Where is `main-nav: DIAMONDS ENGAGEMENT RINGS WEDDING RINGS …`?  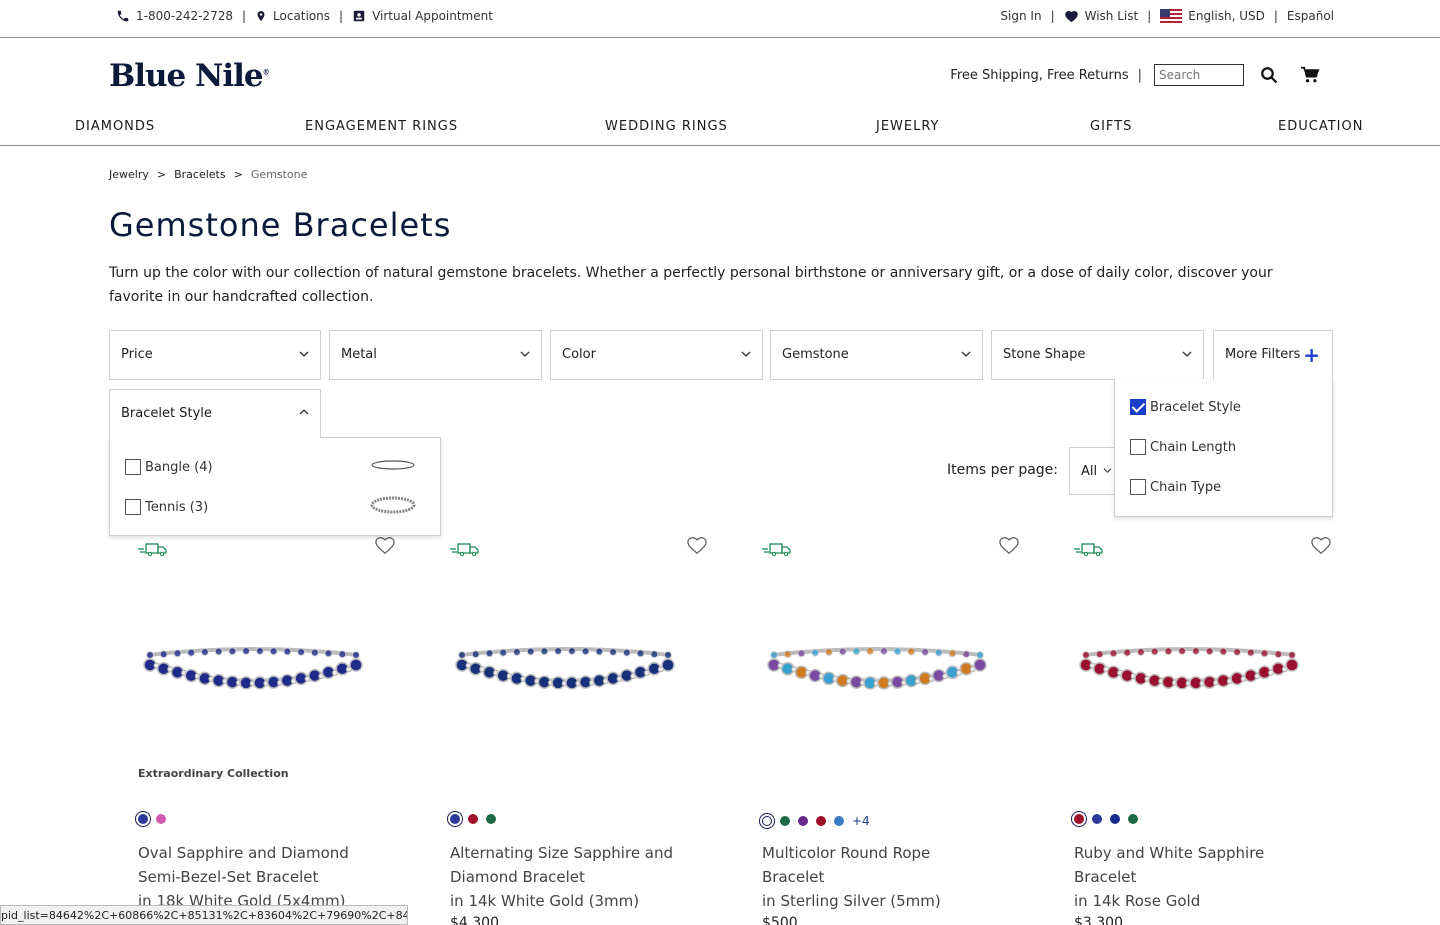
main-nav: DIAMONDS ENGAGEMENT RINGS WEDDING RINGS … is located at coordinates (720, 128).